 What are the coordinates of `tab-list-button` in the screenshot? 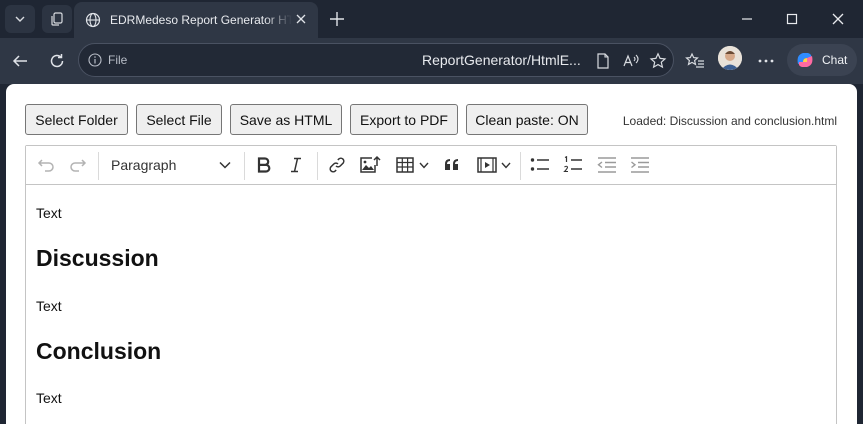 It's located at (20, 19).